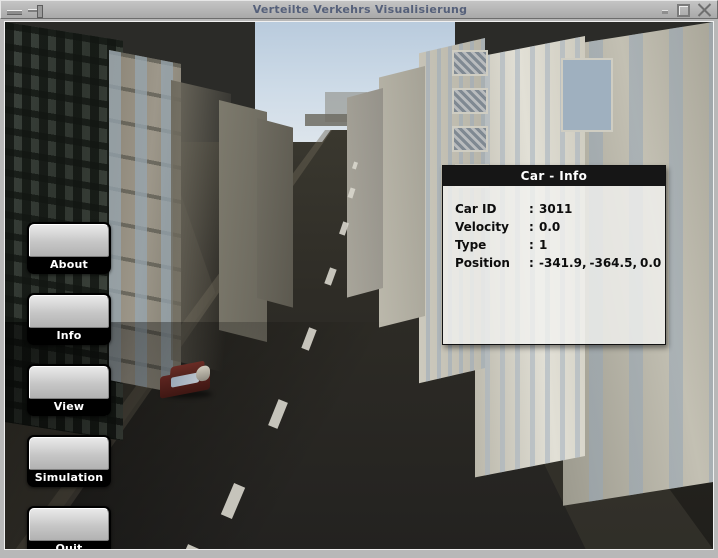 Image resolution: width=718 pixels, height=558 pixels. What do you see at coordinates (186, 379) in the screenshot?
I see `vehicle-car` at bounding box center [186, 379].